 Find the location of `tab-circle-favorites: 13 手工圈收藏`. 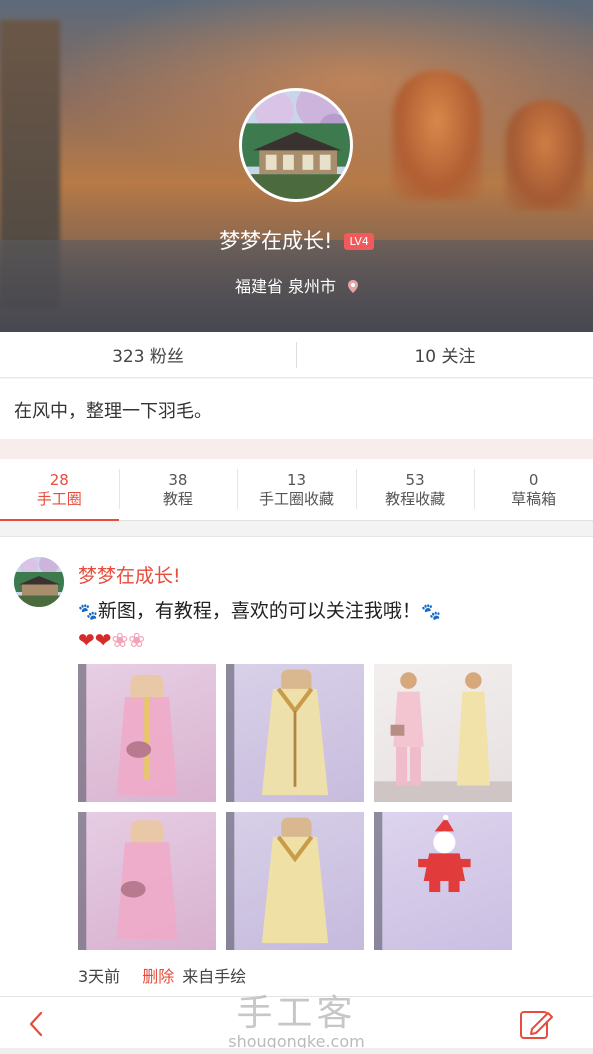

tab-circle-favorites: 13 手工圈收藏 is located at coordinates (296, 489).